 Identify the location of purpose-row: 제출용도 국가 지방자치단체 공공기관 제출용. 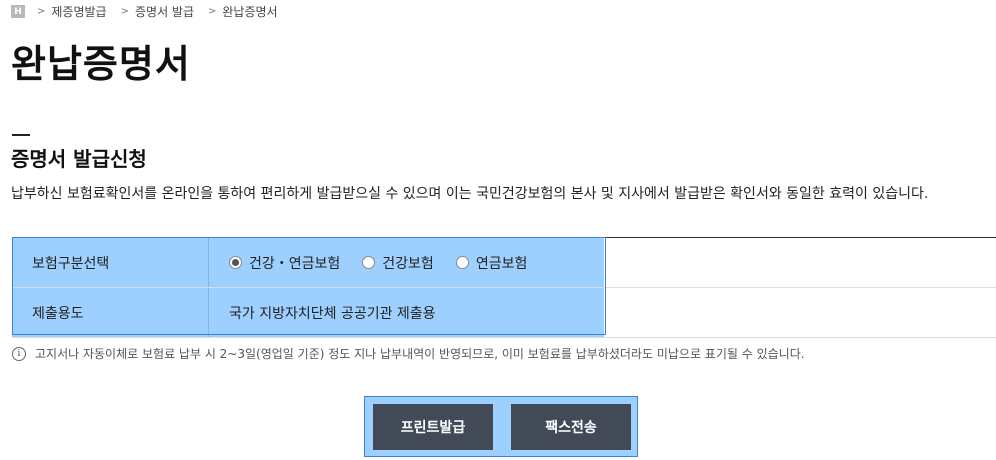
(504, 313).